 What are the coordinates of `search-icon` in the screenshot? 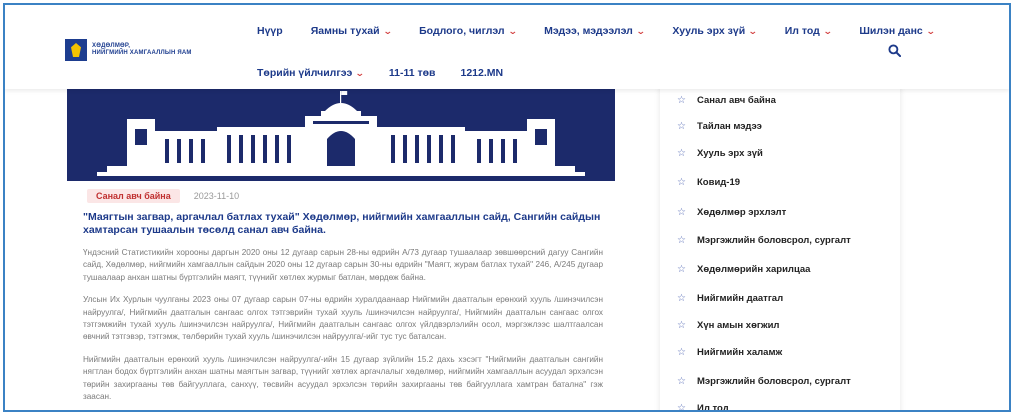 It's located at (894, 50).